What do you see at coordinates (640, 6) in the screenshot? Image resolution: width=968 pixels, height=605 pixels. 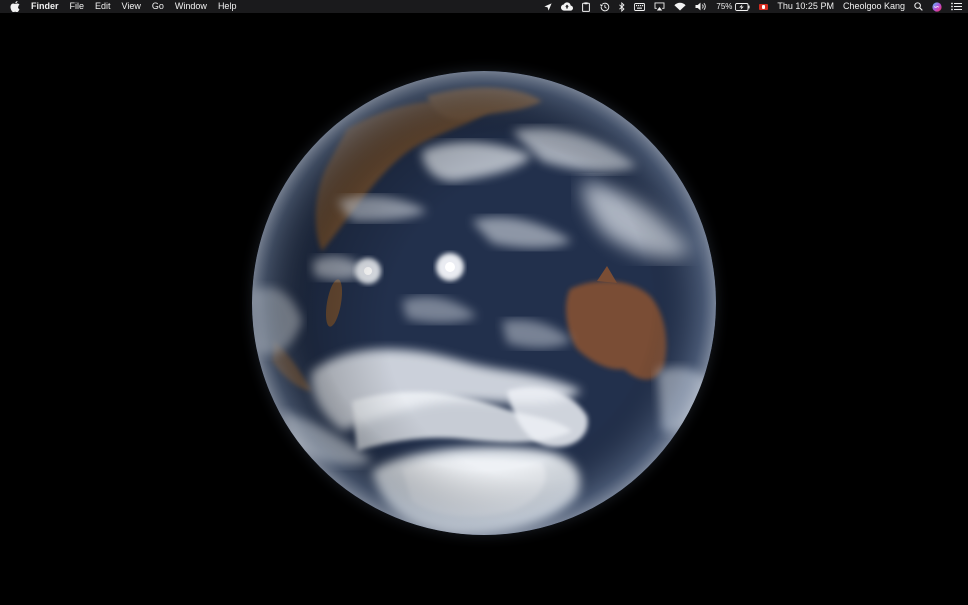 I see `keyboard-icon` at bounding box center [640, 6].